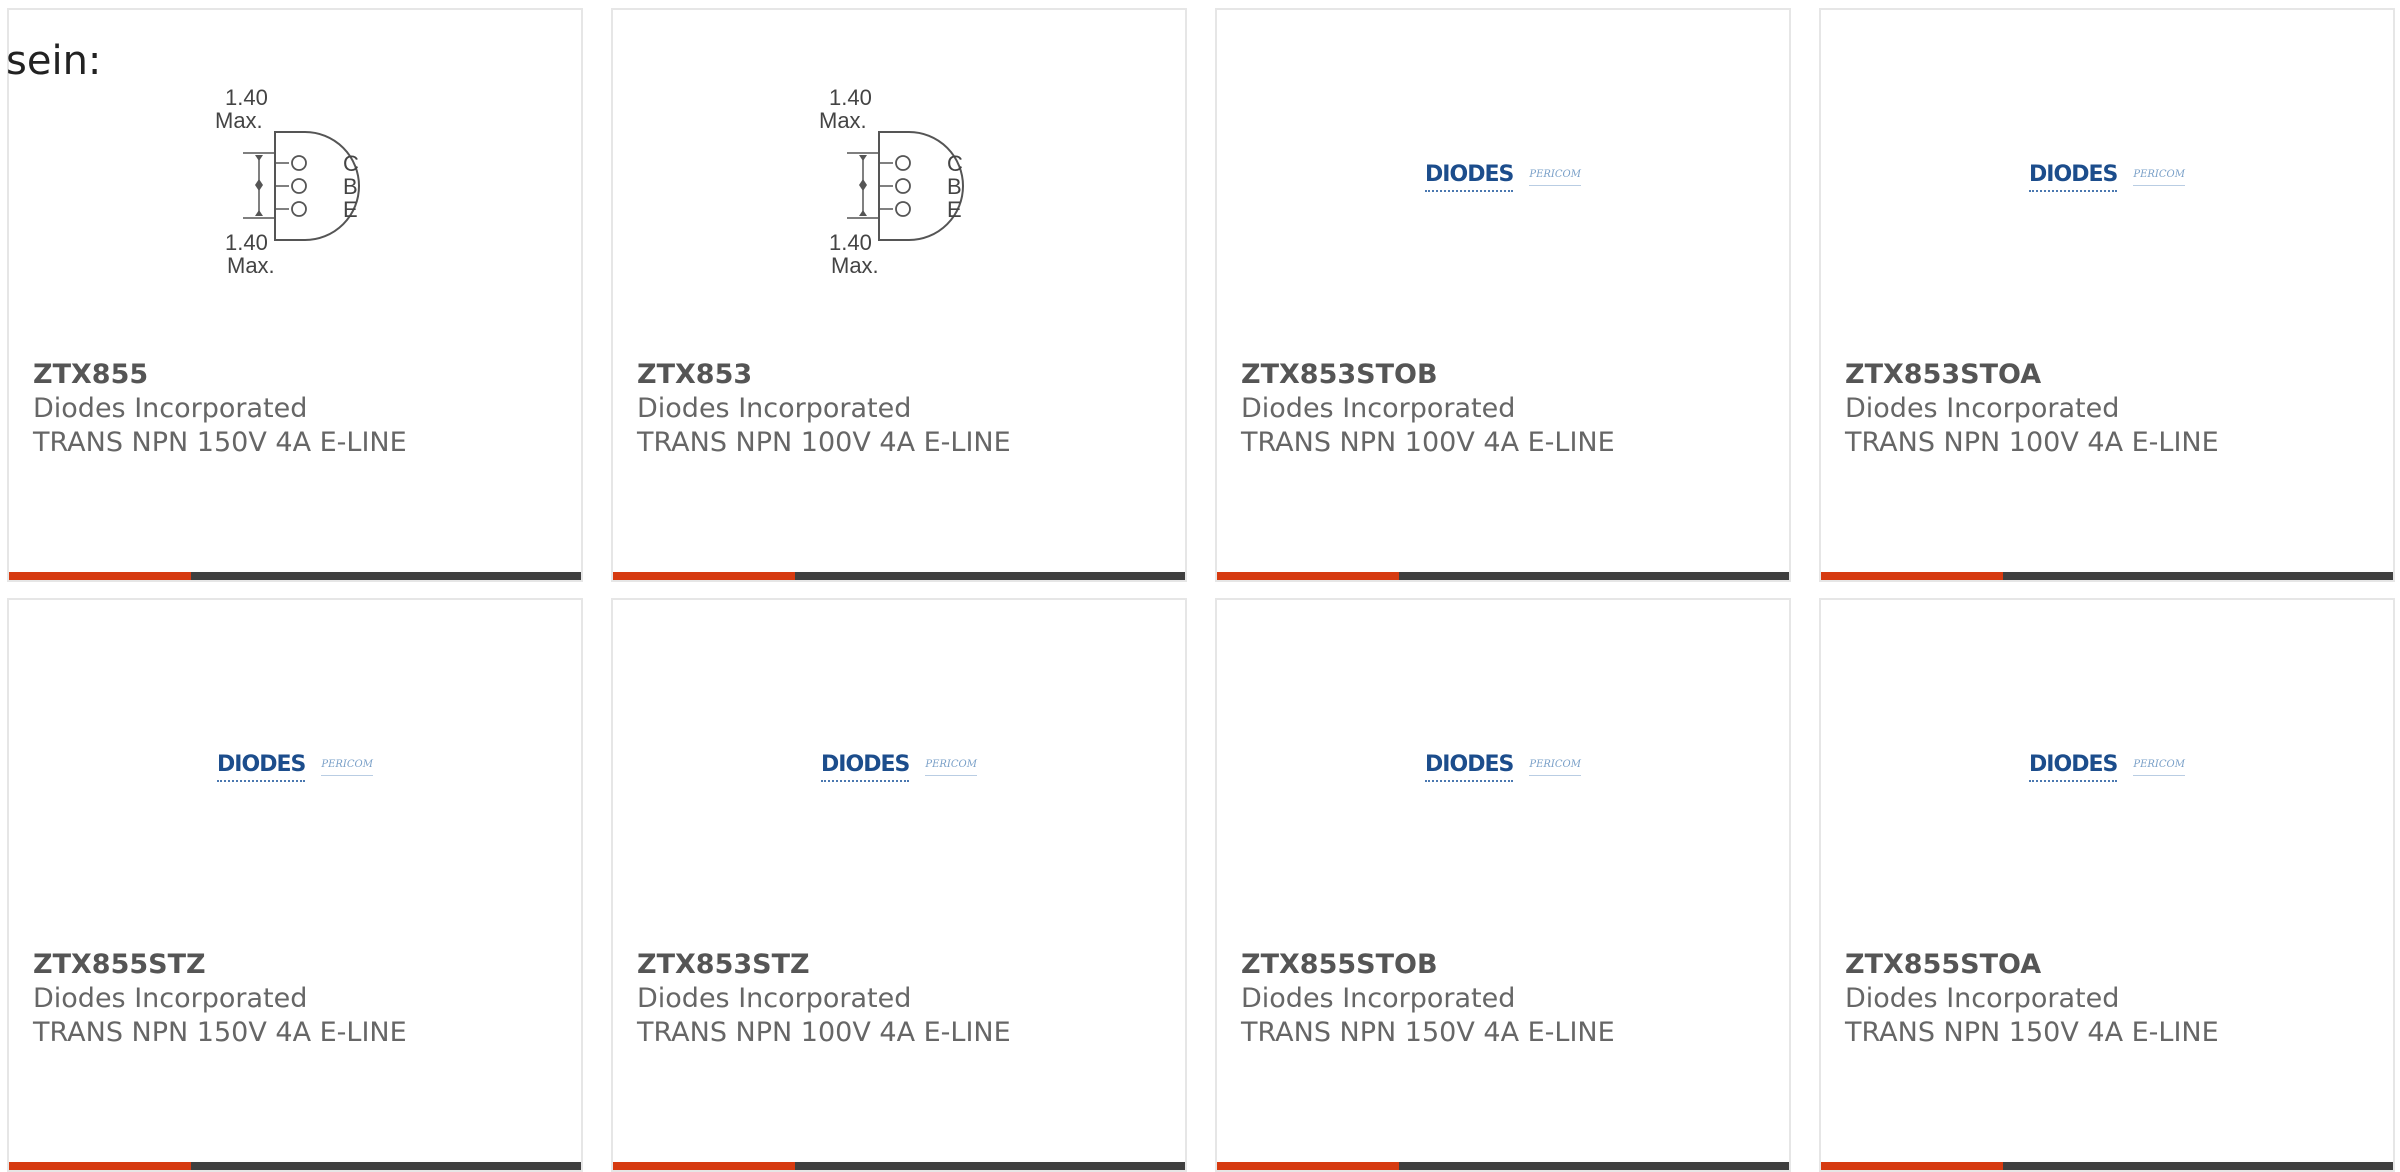  Describe the element at coordinates (297, 375) in the screenshot. I see `part-number: ZTX855` at that location.